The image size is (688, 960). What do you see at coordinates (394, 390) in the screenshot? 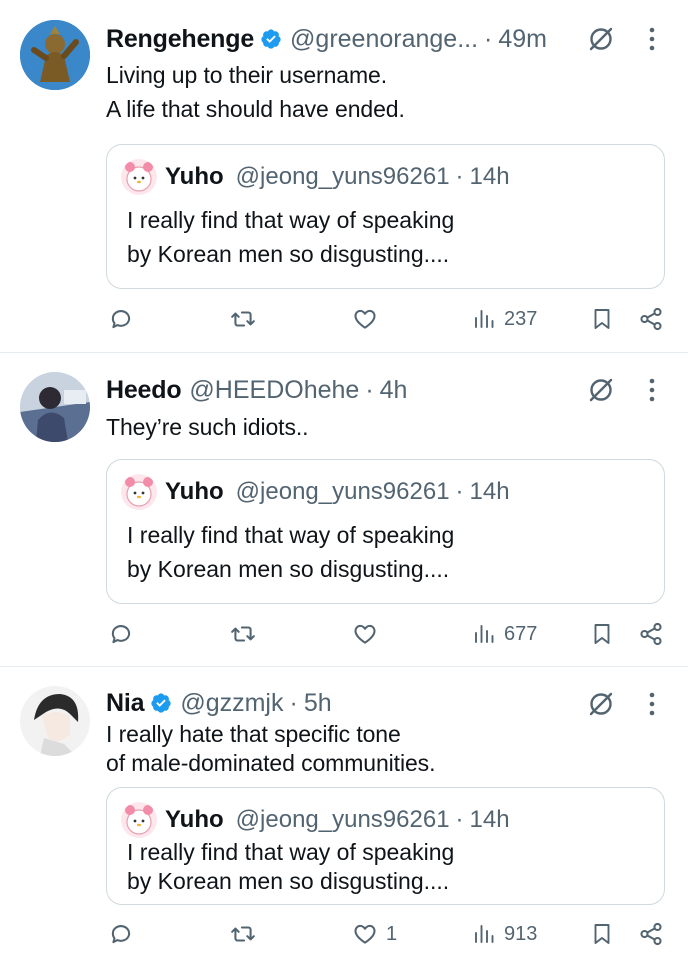
I see `timestamp: 4h` at bounding box center [394, 390].